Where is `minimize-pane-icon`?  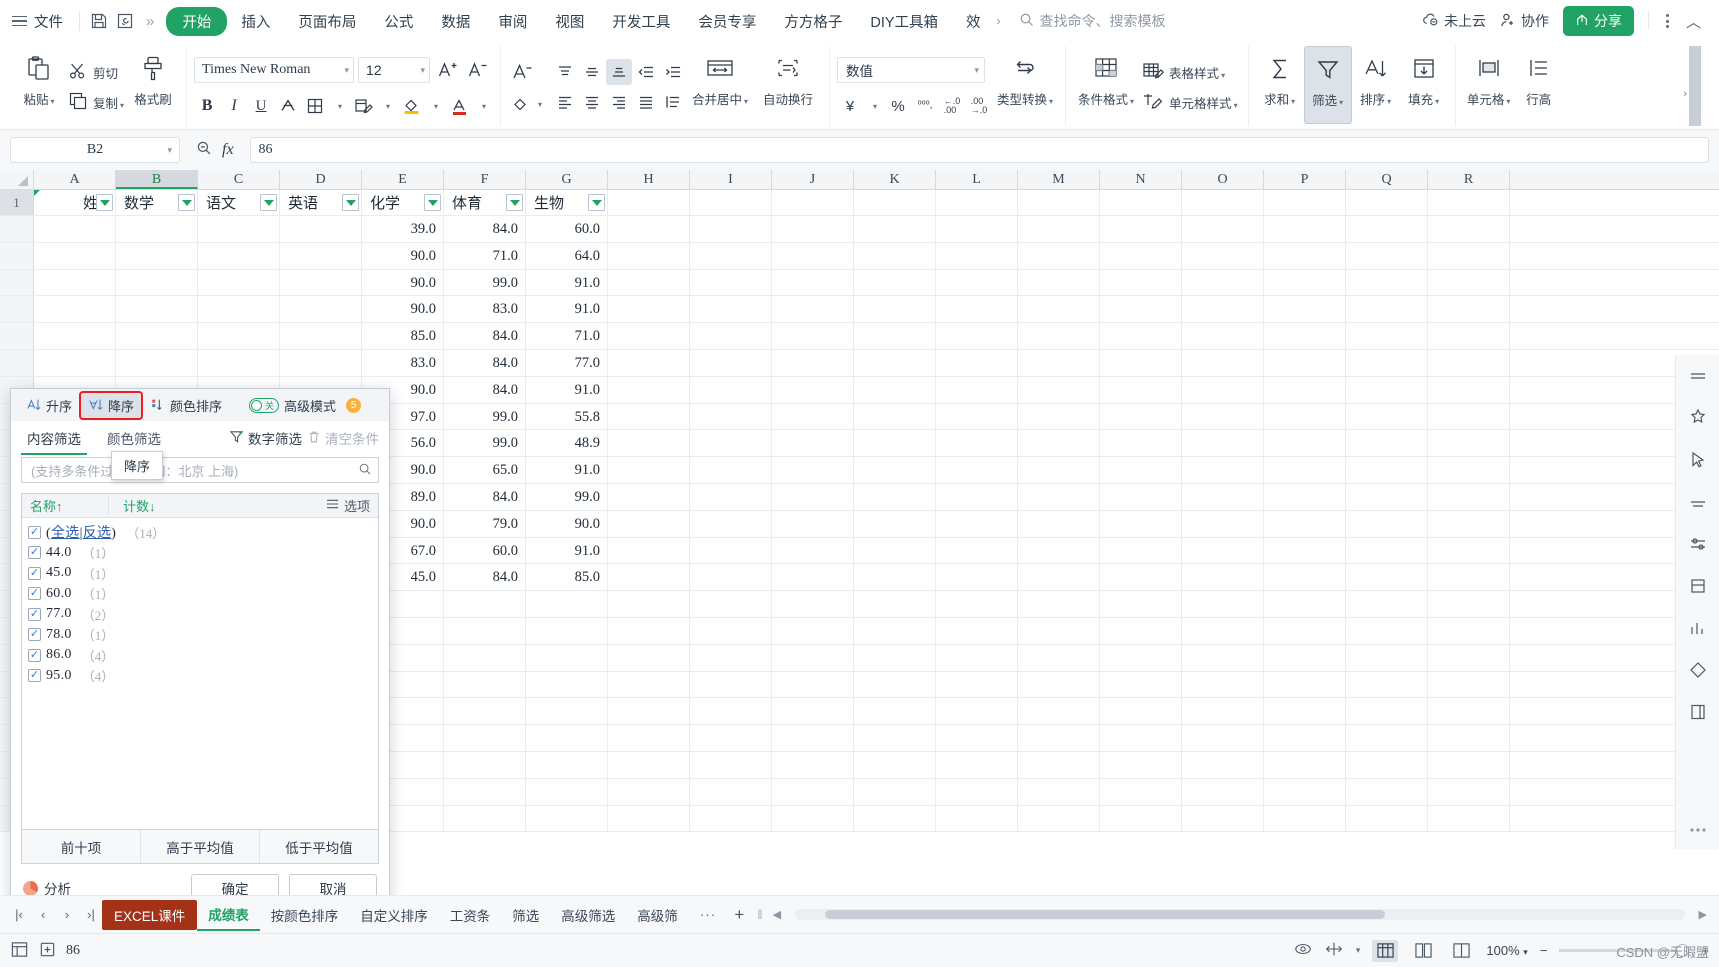
minimize-pane-icon is located at coordinates (1698, 376).